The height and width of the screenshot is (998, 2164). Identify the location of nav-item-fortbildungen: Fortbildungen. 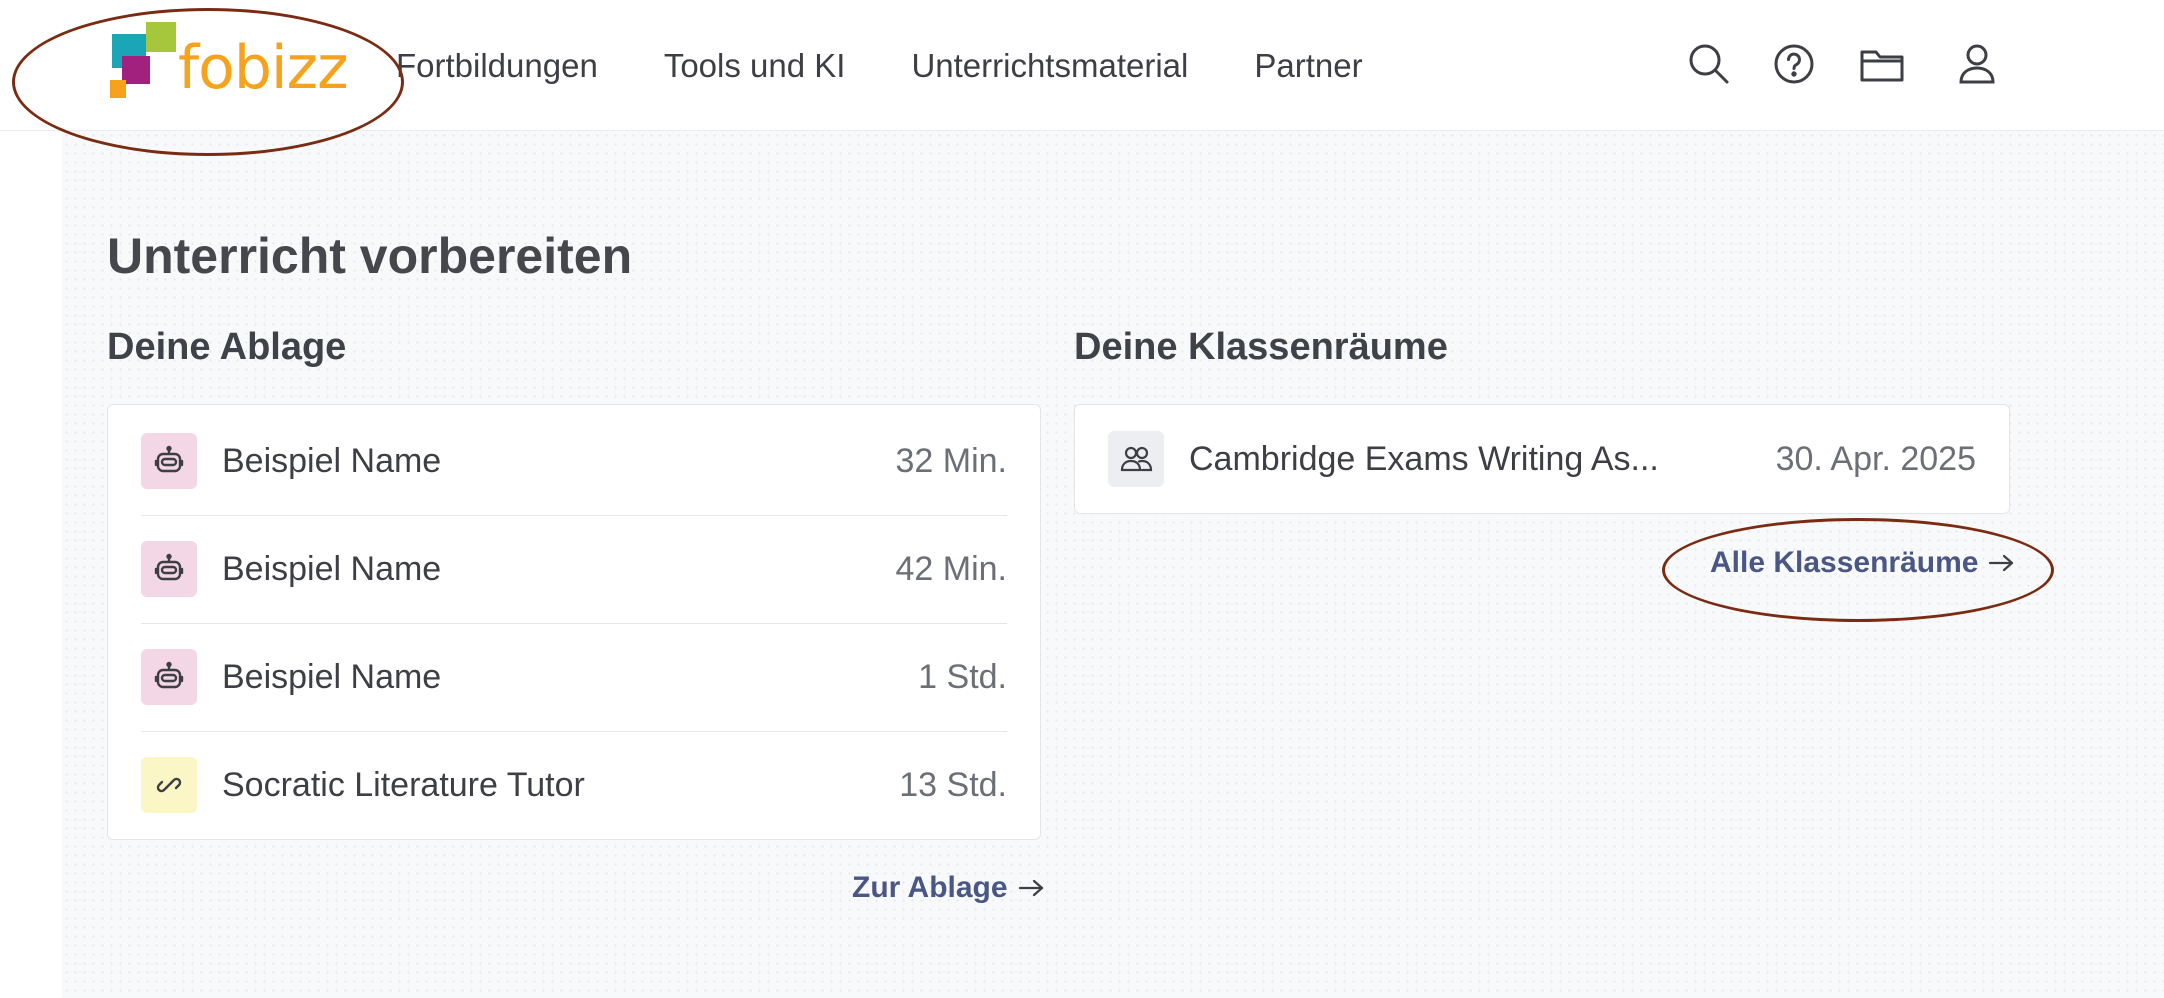
(497, 65).